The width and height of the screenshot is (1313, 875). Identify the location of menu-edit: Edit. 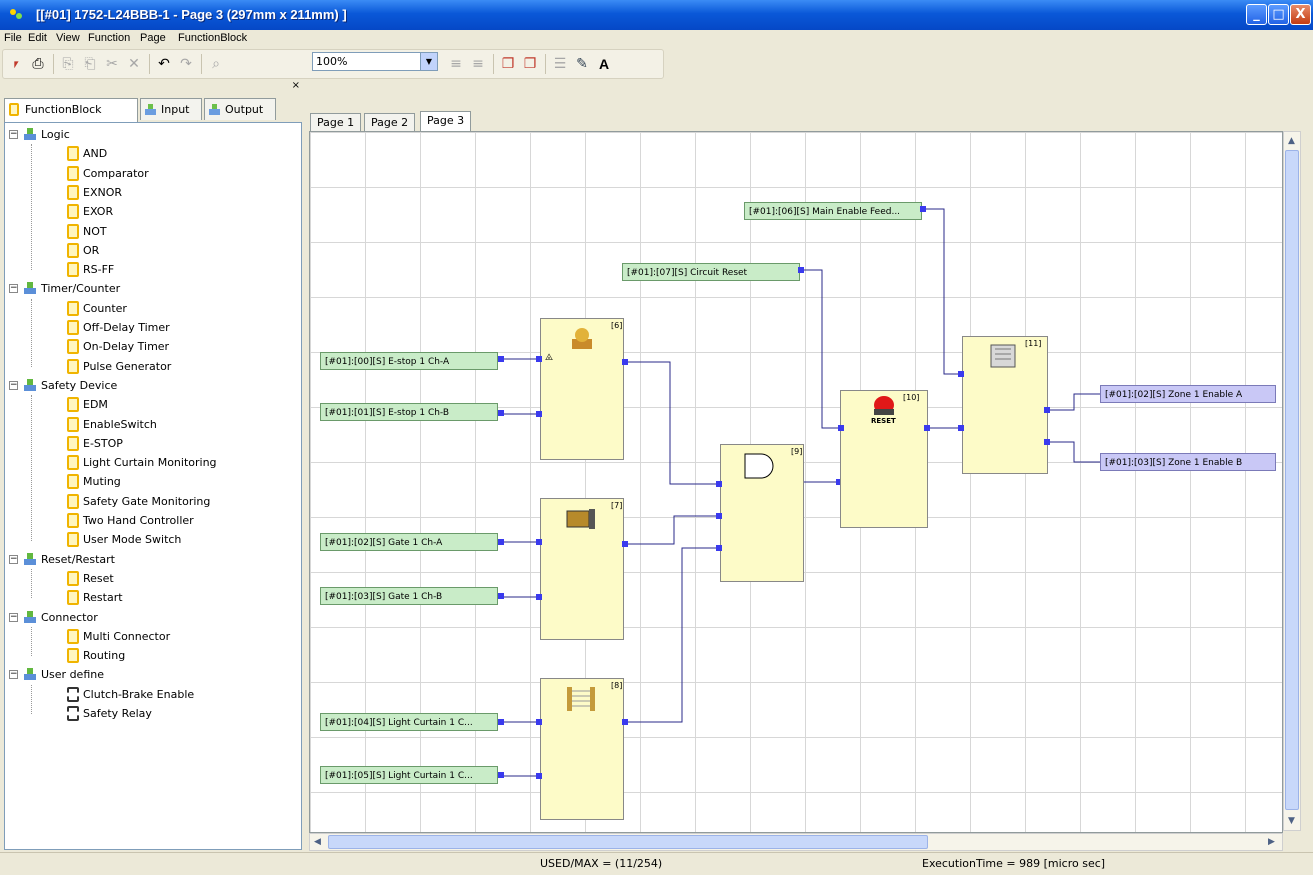
(37, 38).